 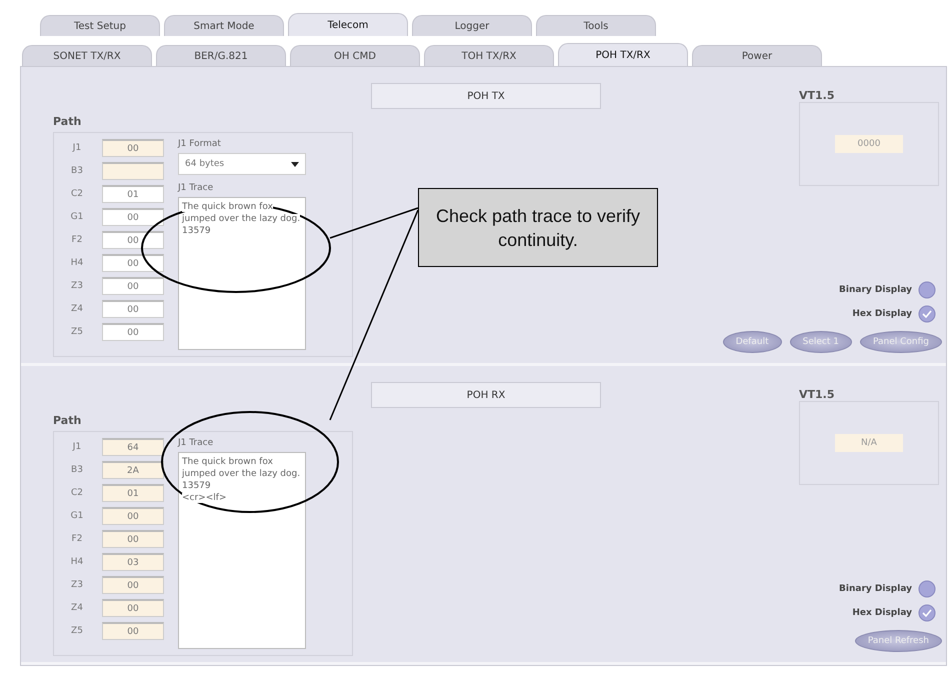 What do you see at coordinates (486, 395) in the screenshot?
I see `section-header: POH RX` at bounding box center [486, 395].